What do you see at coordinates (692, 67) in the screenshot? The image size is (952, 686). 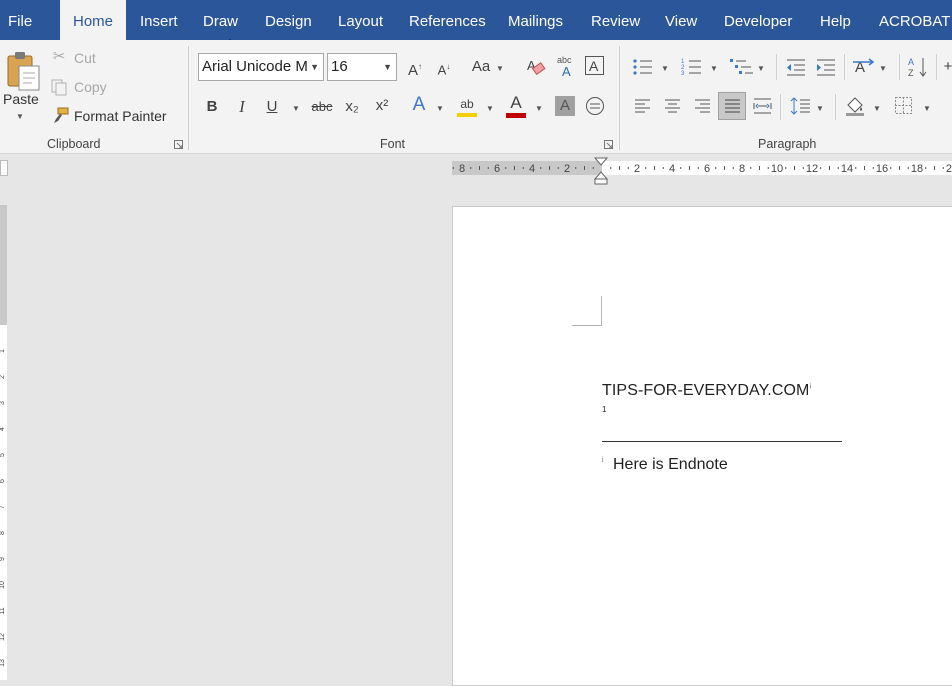 I see `numbering-icon: 1 2 3` at bounding box center [692, 67].